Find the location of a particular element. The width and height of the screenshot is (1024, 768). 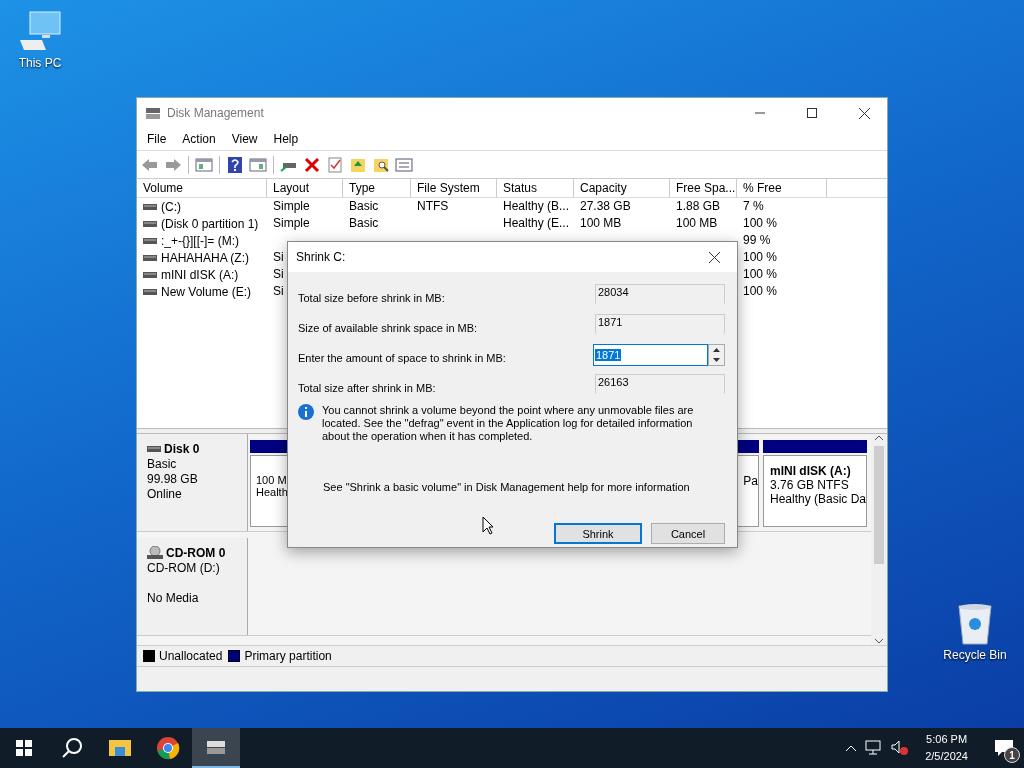

disk-status: No Media is located at coordinates (173, 598).